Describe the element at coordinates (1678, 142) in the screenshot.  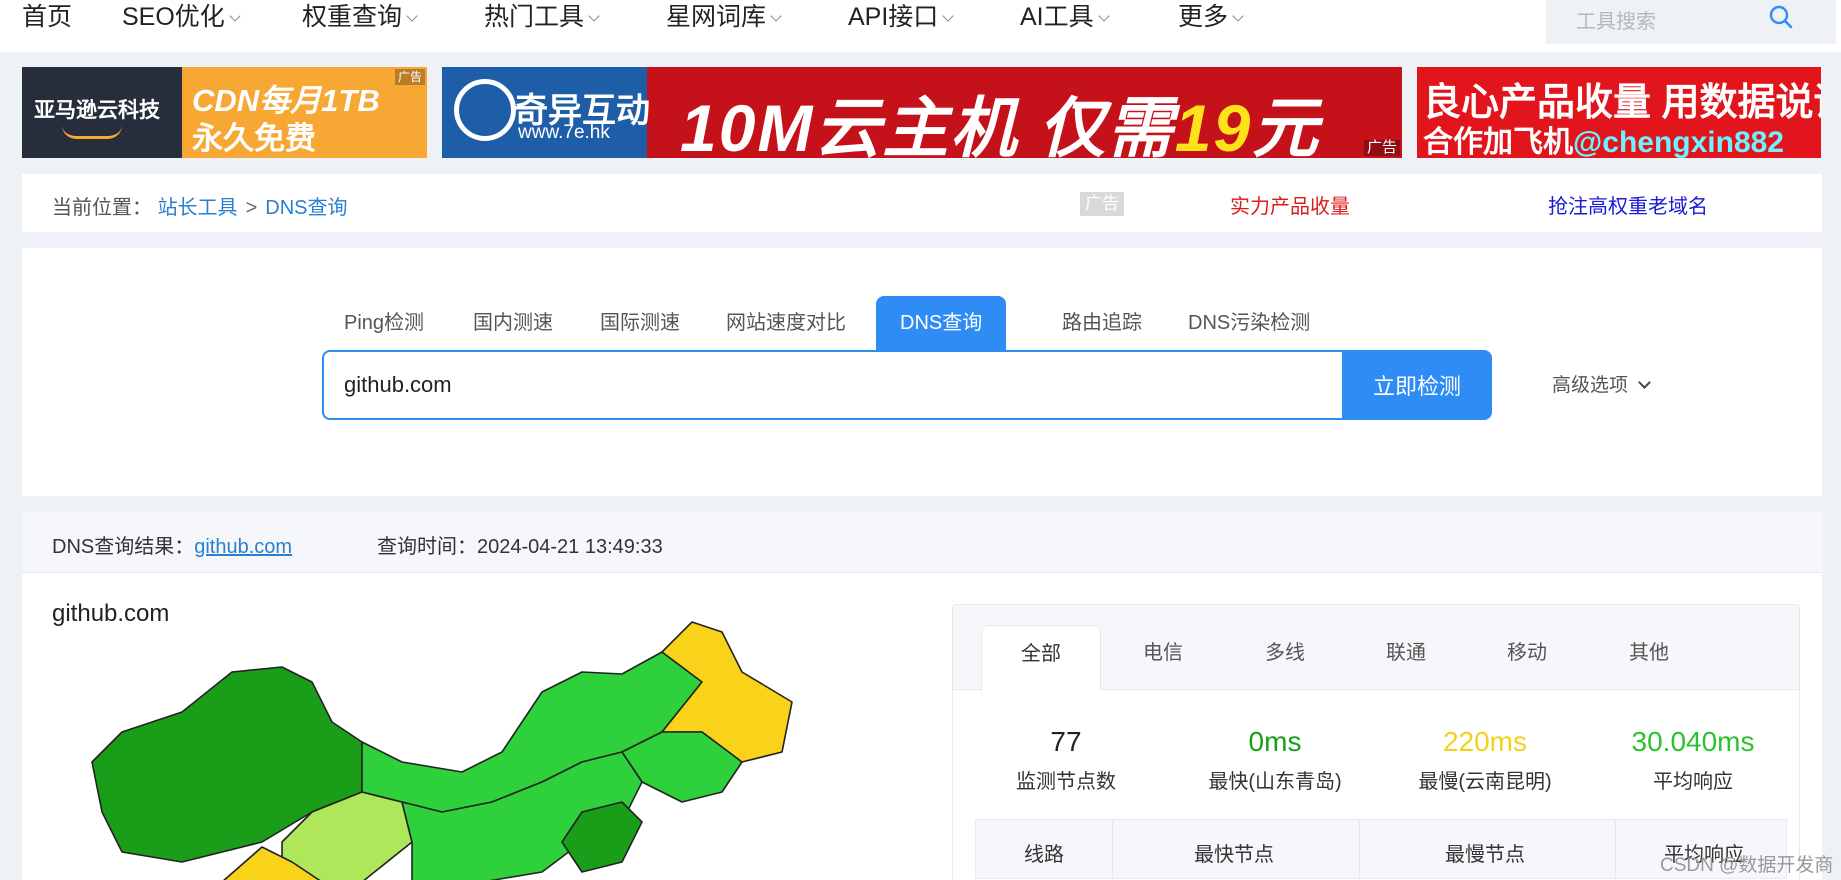
I see `traffic-handle: @chengxin882` at that location.